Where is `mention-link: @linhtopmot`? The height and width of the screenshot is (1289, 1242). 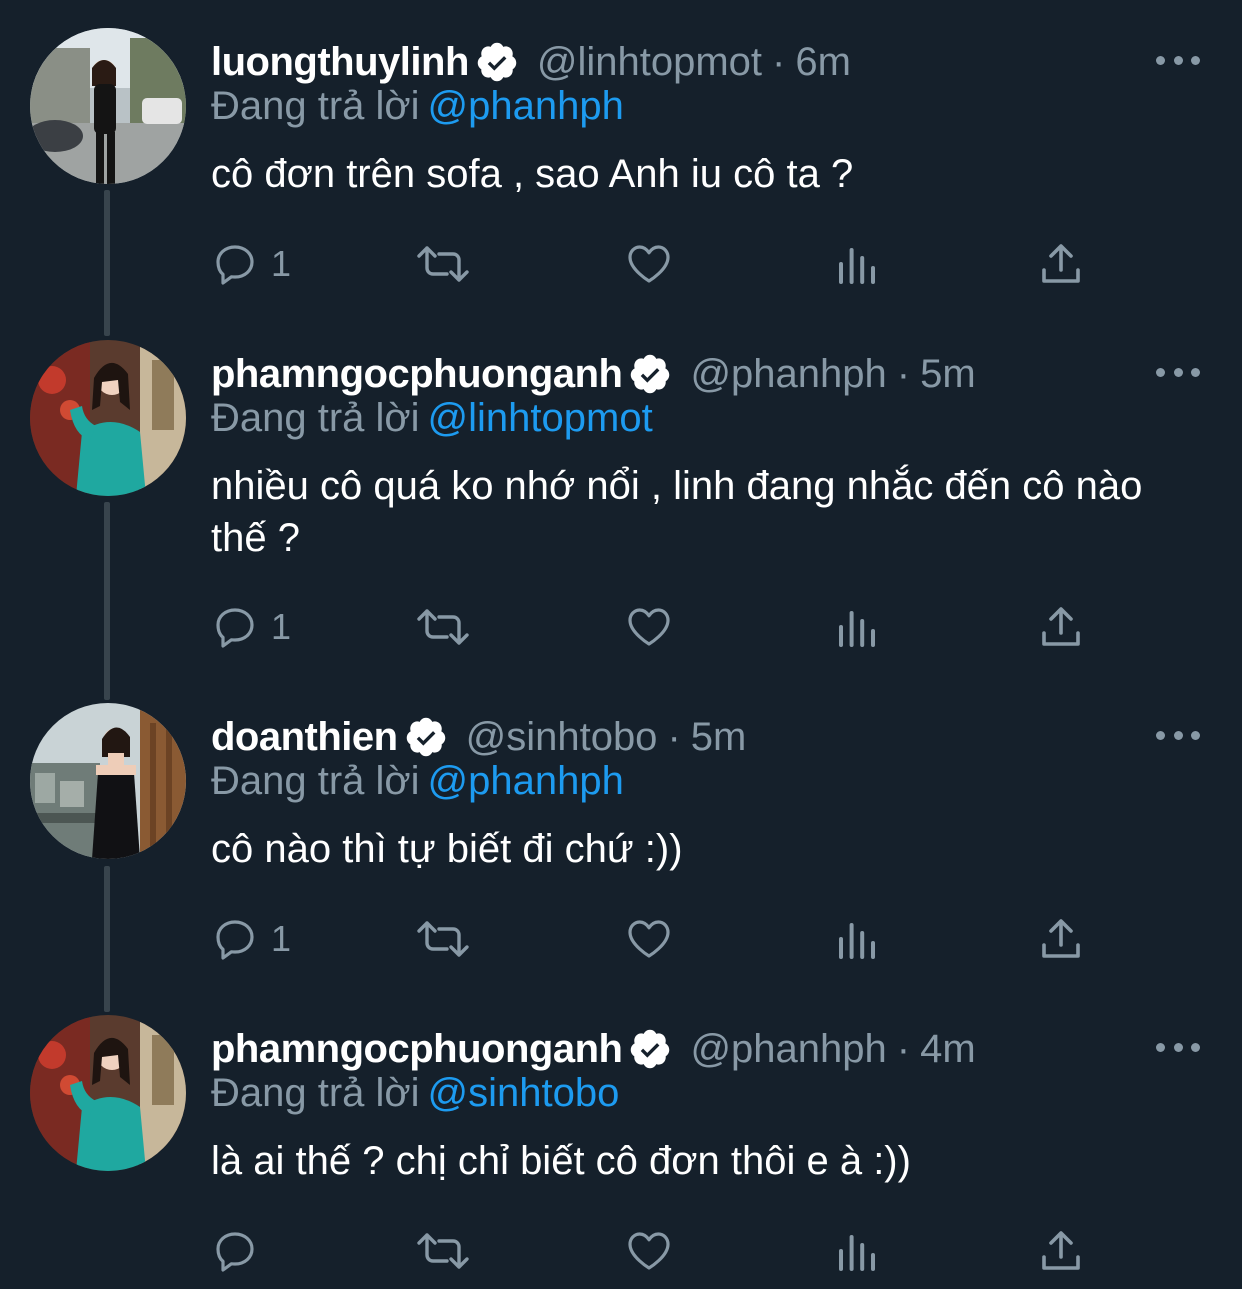
mention-link: @linhtopmot is located at coordinates (540, 418).